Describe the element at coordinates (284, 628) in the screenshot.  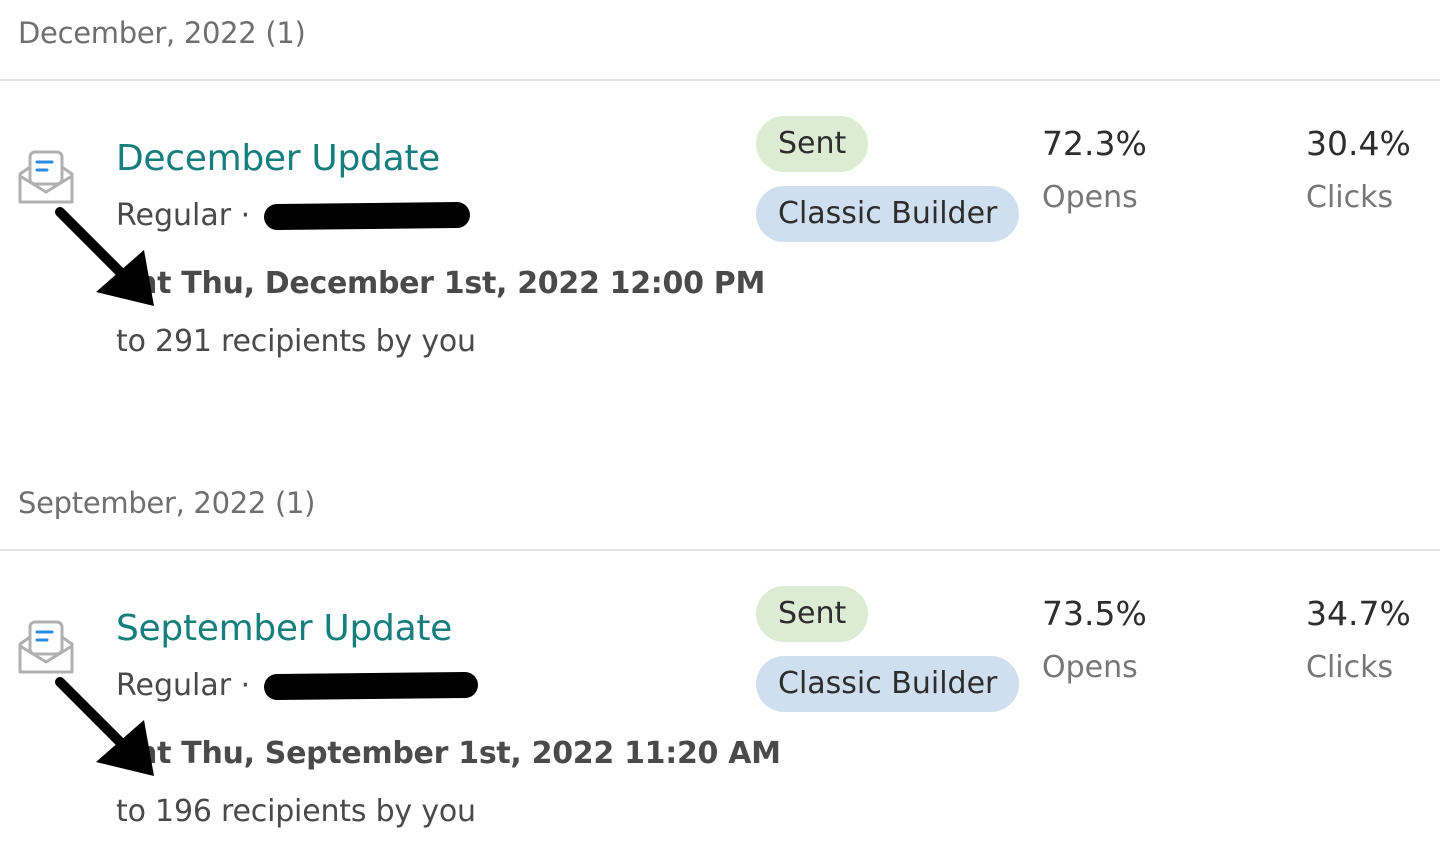
I see `campaign-title-link: September Update` at that location.